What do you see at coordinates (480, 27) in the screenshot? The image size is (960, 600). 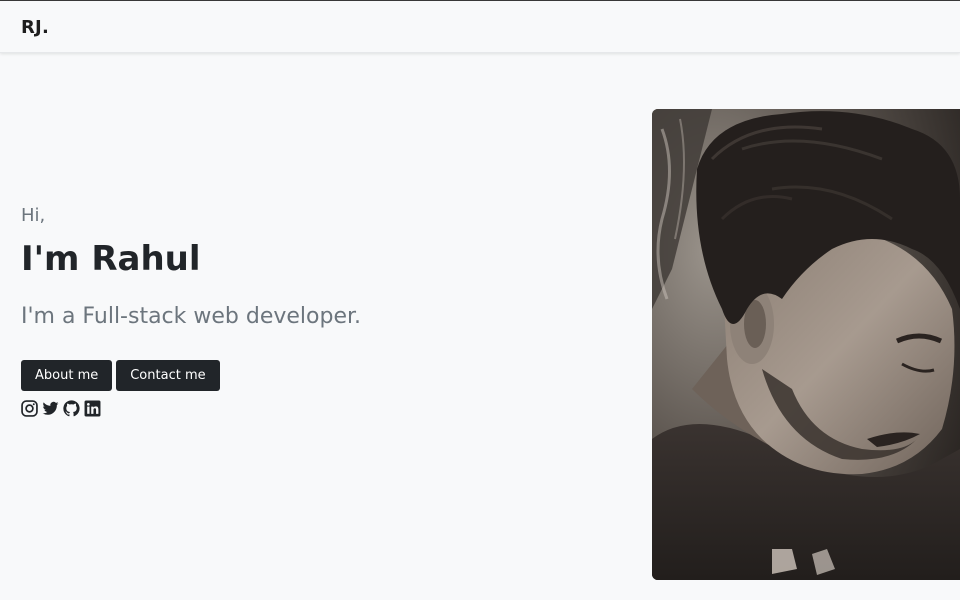 I see `navbar: RJ.` at bounding box center [480, 27].